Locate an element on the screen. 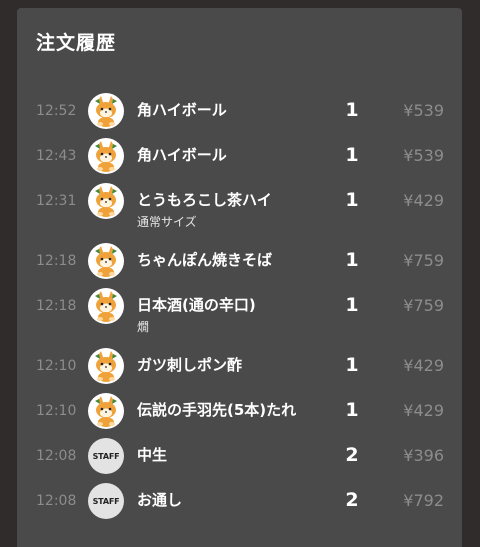 The image size is (480, 547). order-row: 12:43 角ハイボール 1 ¥539 is located at coordinates (239, 157).